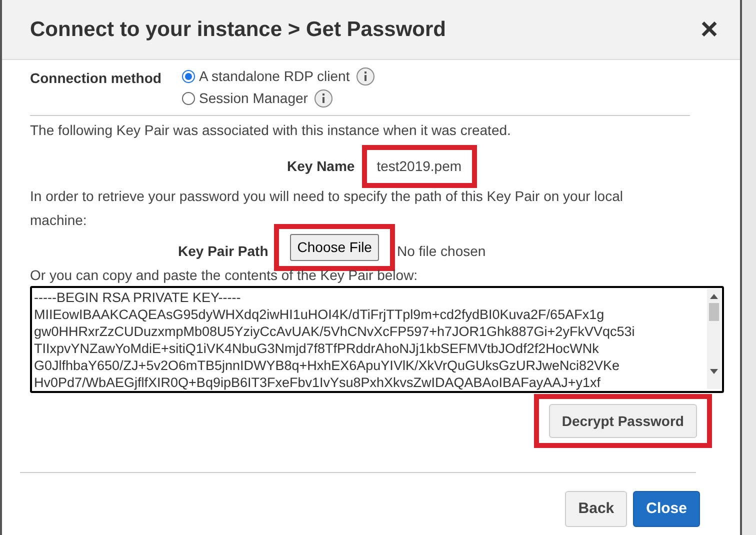 The height and width of the screenshot is (535, 756). I want to click on scrollbar-thumb, so click(714, 312).